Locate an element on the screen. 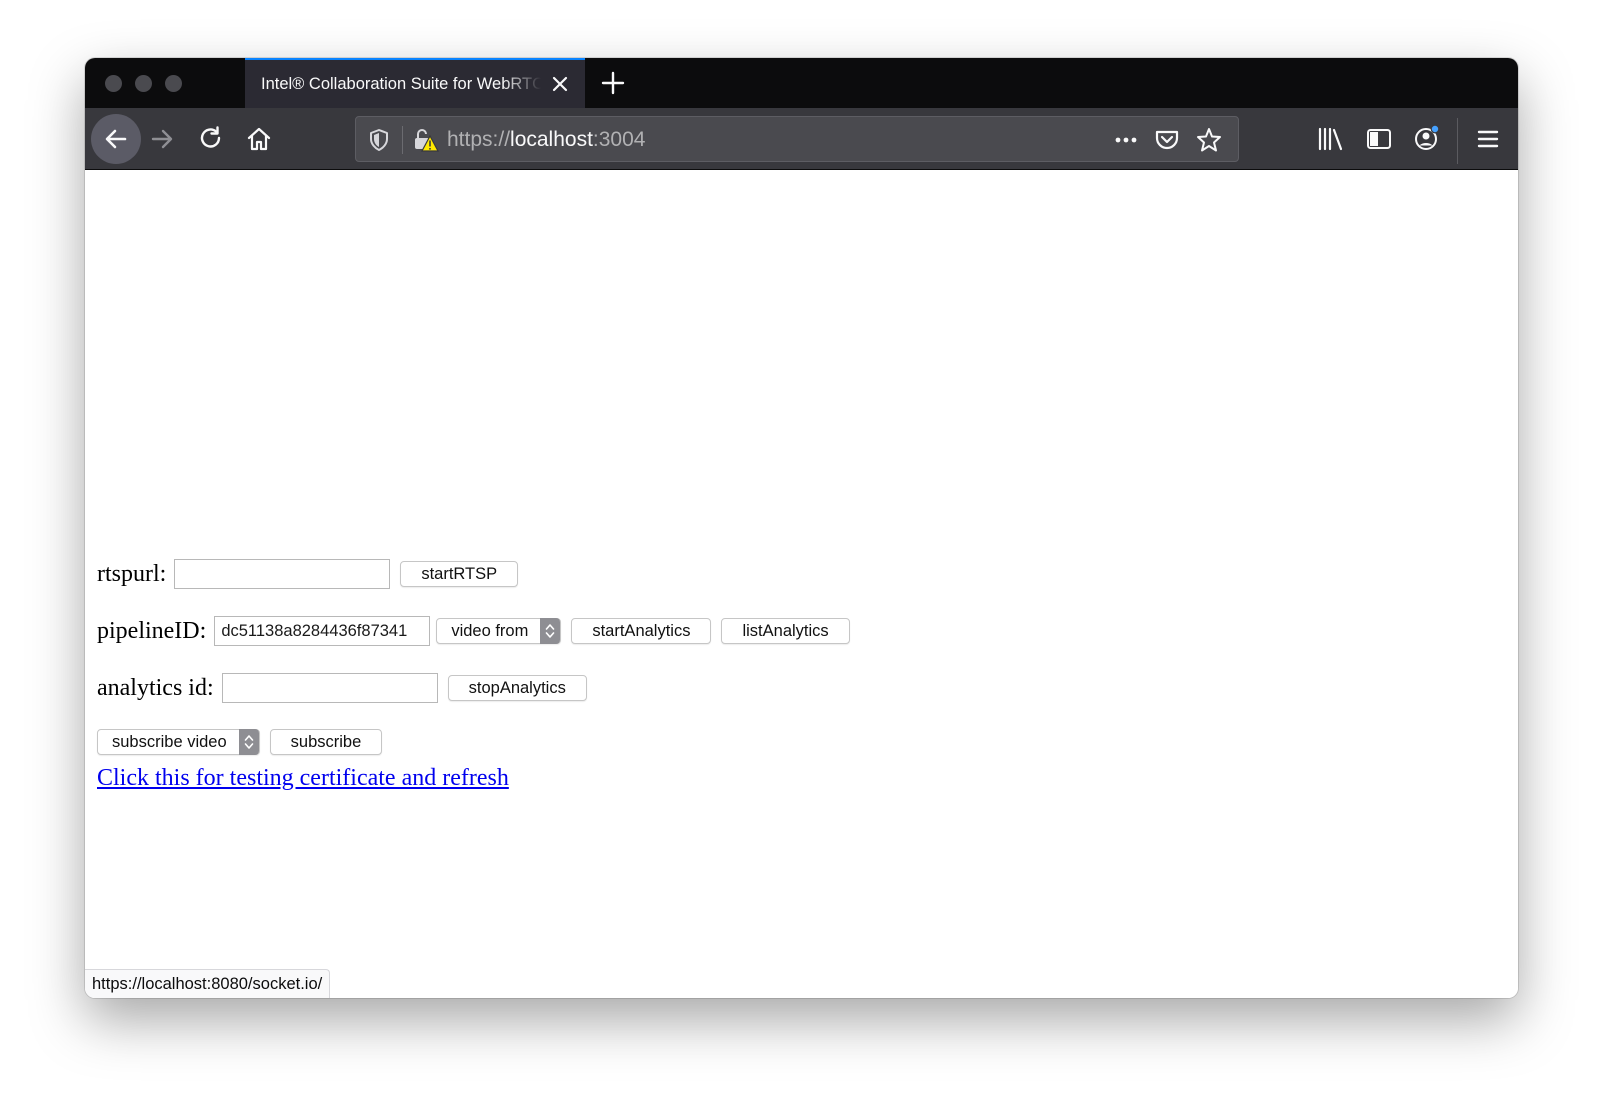  reload-icon is located at coordinates (210, 137).